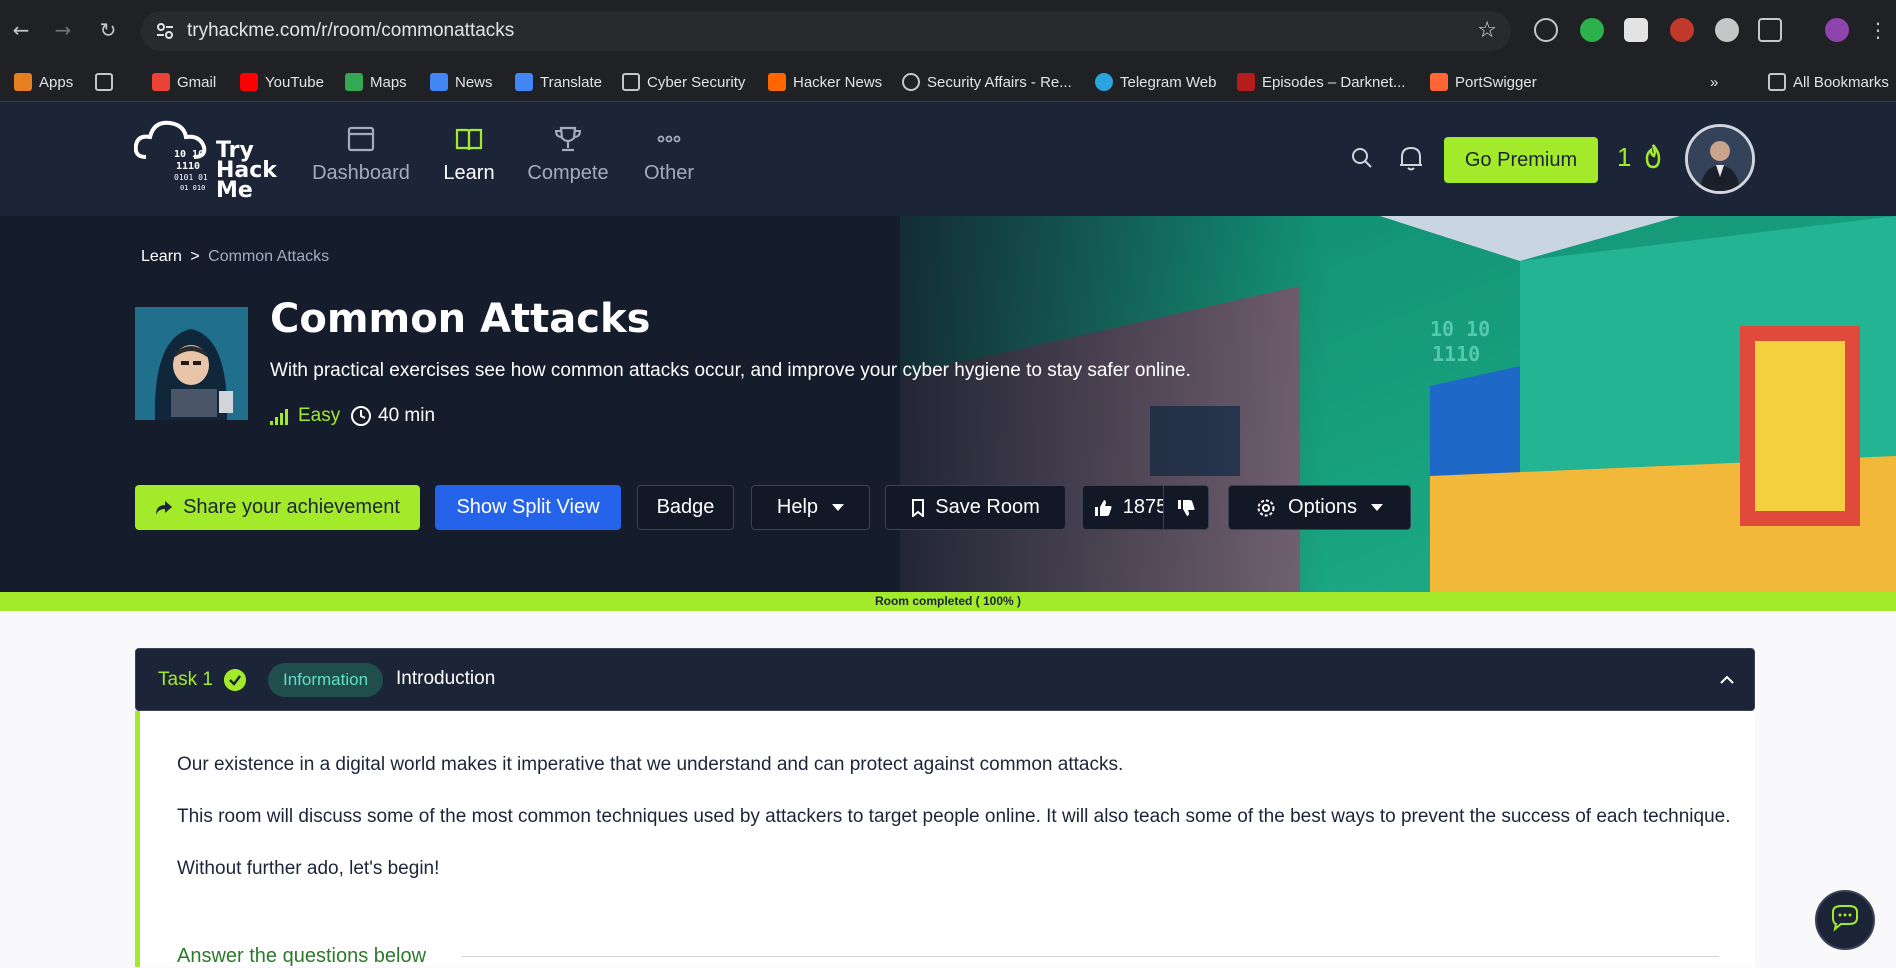 This screenshot has height=968, width=1896. Describe the element at coordinates (1439, 82) in the screenshot. I see `portswigger-icon` at that location.